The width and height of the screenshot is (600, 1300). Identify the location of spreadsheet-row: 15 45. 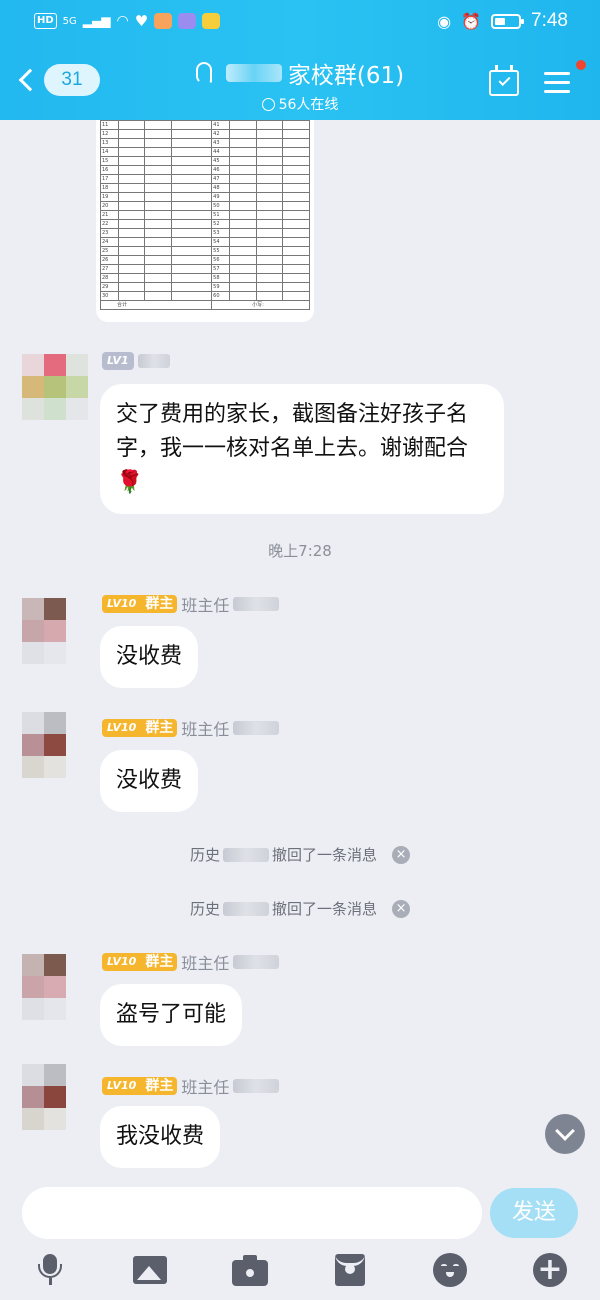
(205, 161).